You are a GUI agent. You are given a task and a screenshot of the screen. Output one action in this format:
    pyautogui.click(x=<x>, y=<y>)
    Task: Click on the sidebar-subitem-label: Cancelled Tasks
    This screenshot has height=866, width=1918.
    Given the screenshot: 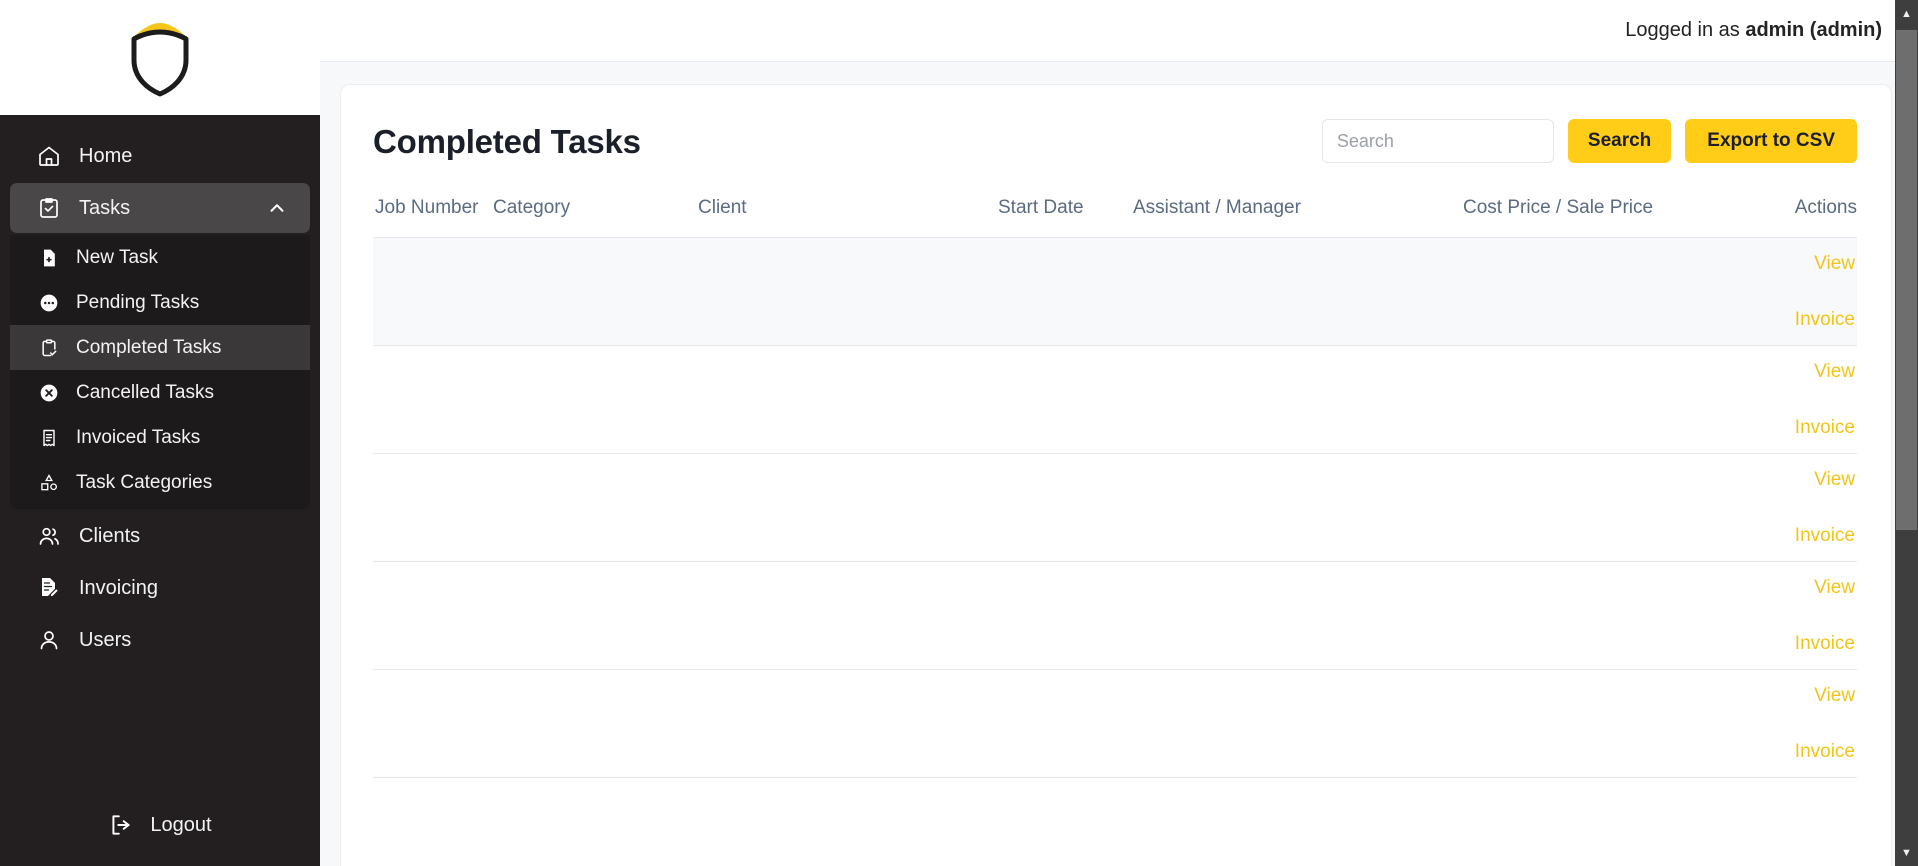 What is the action you would take?
    pyautogui.click(x=145, y=392)
    